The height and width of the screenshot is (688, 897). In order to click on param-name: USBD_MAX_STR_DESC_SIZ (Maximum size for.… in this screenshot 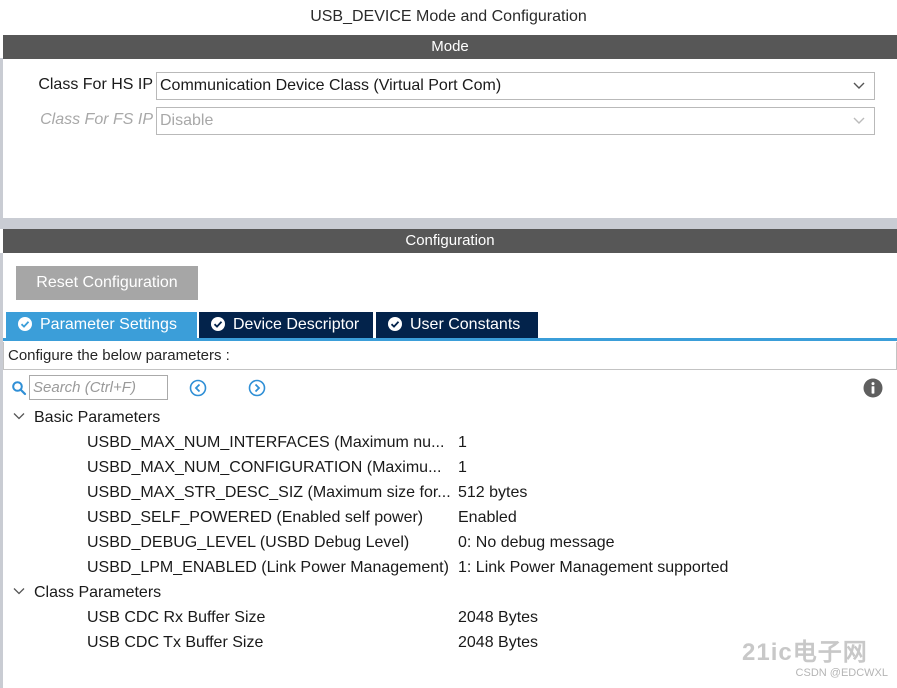, I will do `click(269, 492)`.